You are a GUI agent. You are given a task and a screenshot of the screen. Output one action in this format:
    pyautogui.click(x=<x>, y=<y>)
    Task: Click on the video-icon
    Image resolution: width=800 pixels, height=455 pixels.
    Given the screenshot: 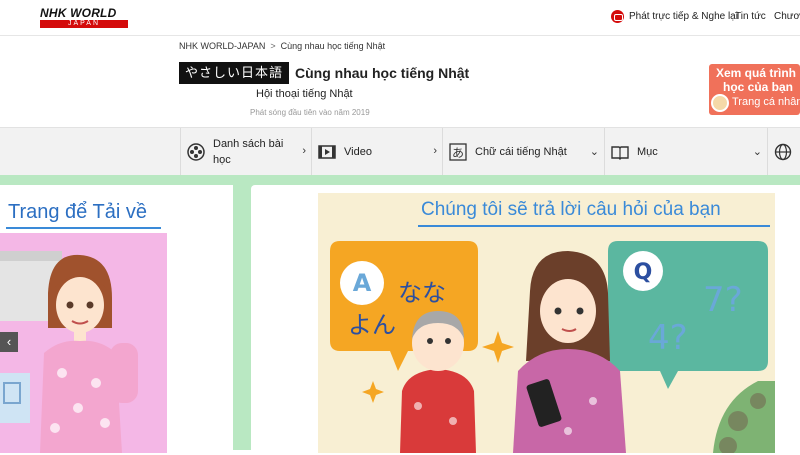 What is the action you would take?
    pyautogui.click(x=327, y=152)
    